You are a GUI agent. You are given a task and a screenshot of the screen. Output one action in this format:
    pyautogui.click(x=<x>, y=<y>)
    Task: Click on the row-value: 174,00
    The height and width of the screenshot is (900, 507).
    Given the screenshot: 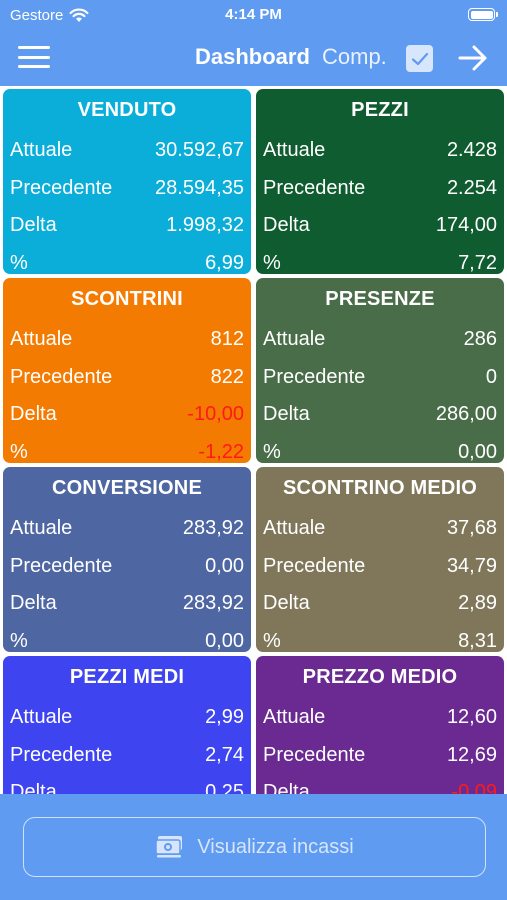 What is the action you would take?
    pyautogui.click(x=466, y=224)
    